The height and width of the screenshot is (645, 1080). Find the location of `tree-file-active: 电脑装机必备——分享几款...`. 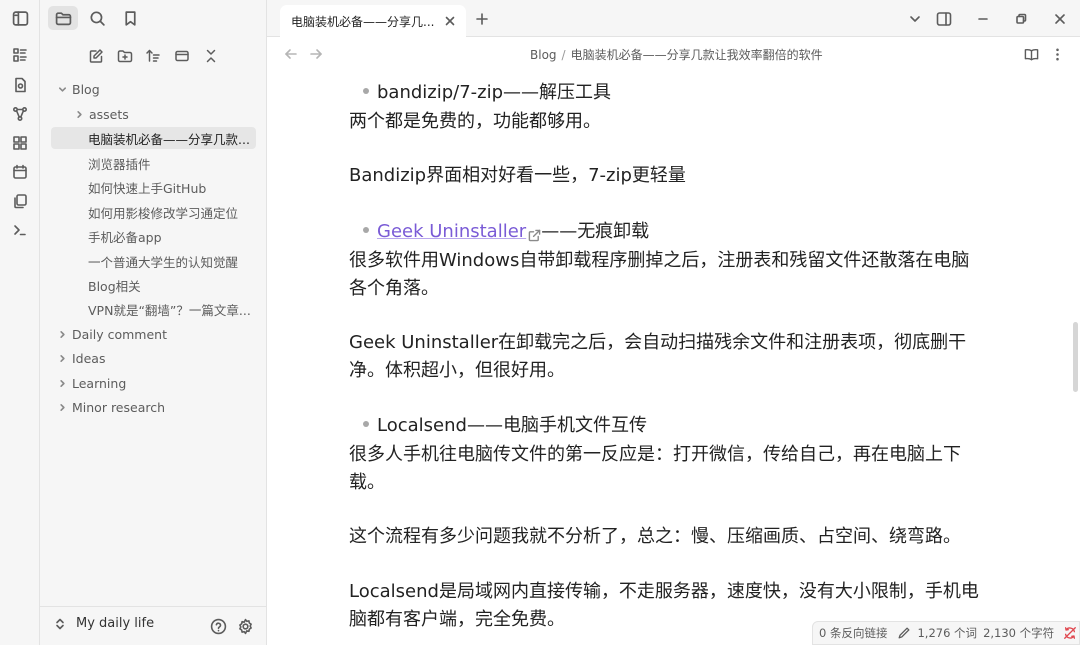

tree-file-active: 电脑装机必备——分享几款... is located at coordinates (153, 138).